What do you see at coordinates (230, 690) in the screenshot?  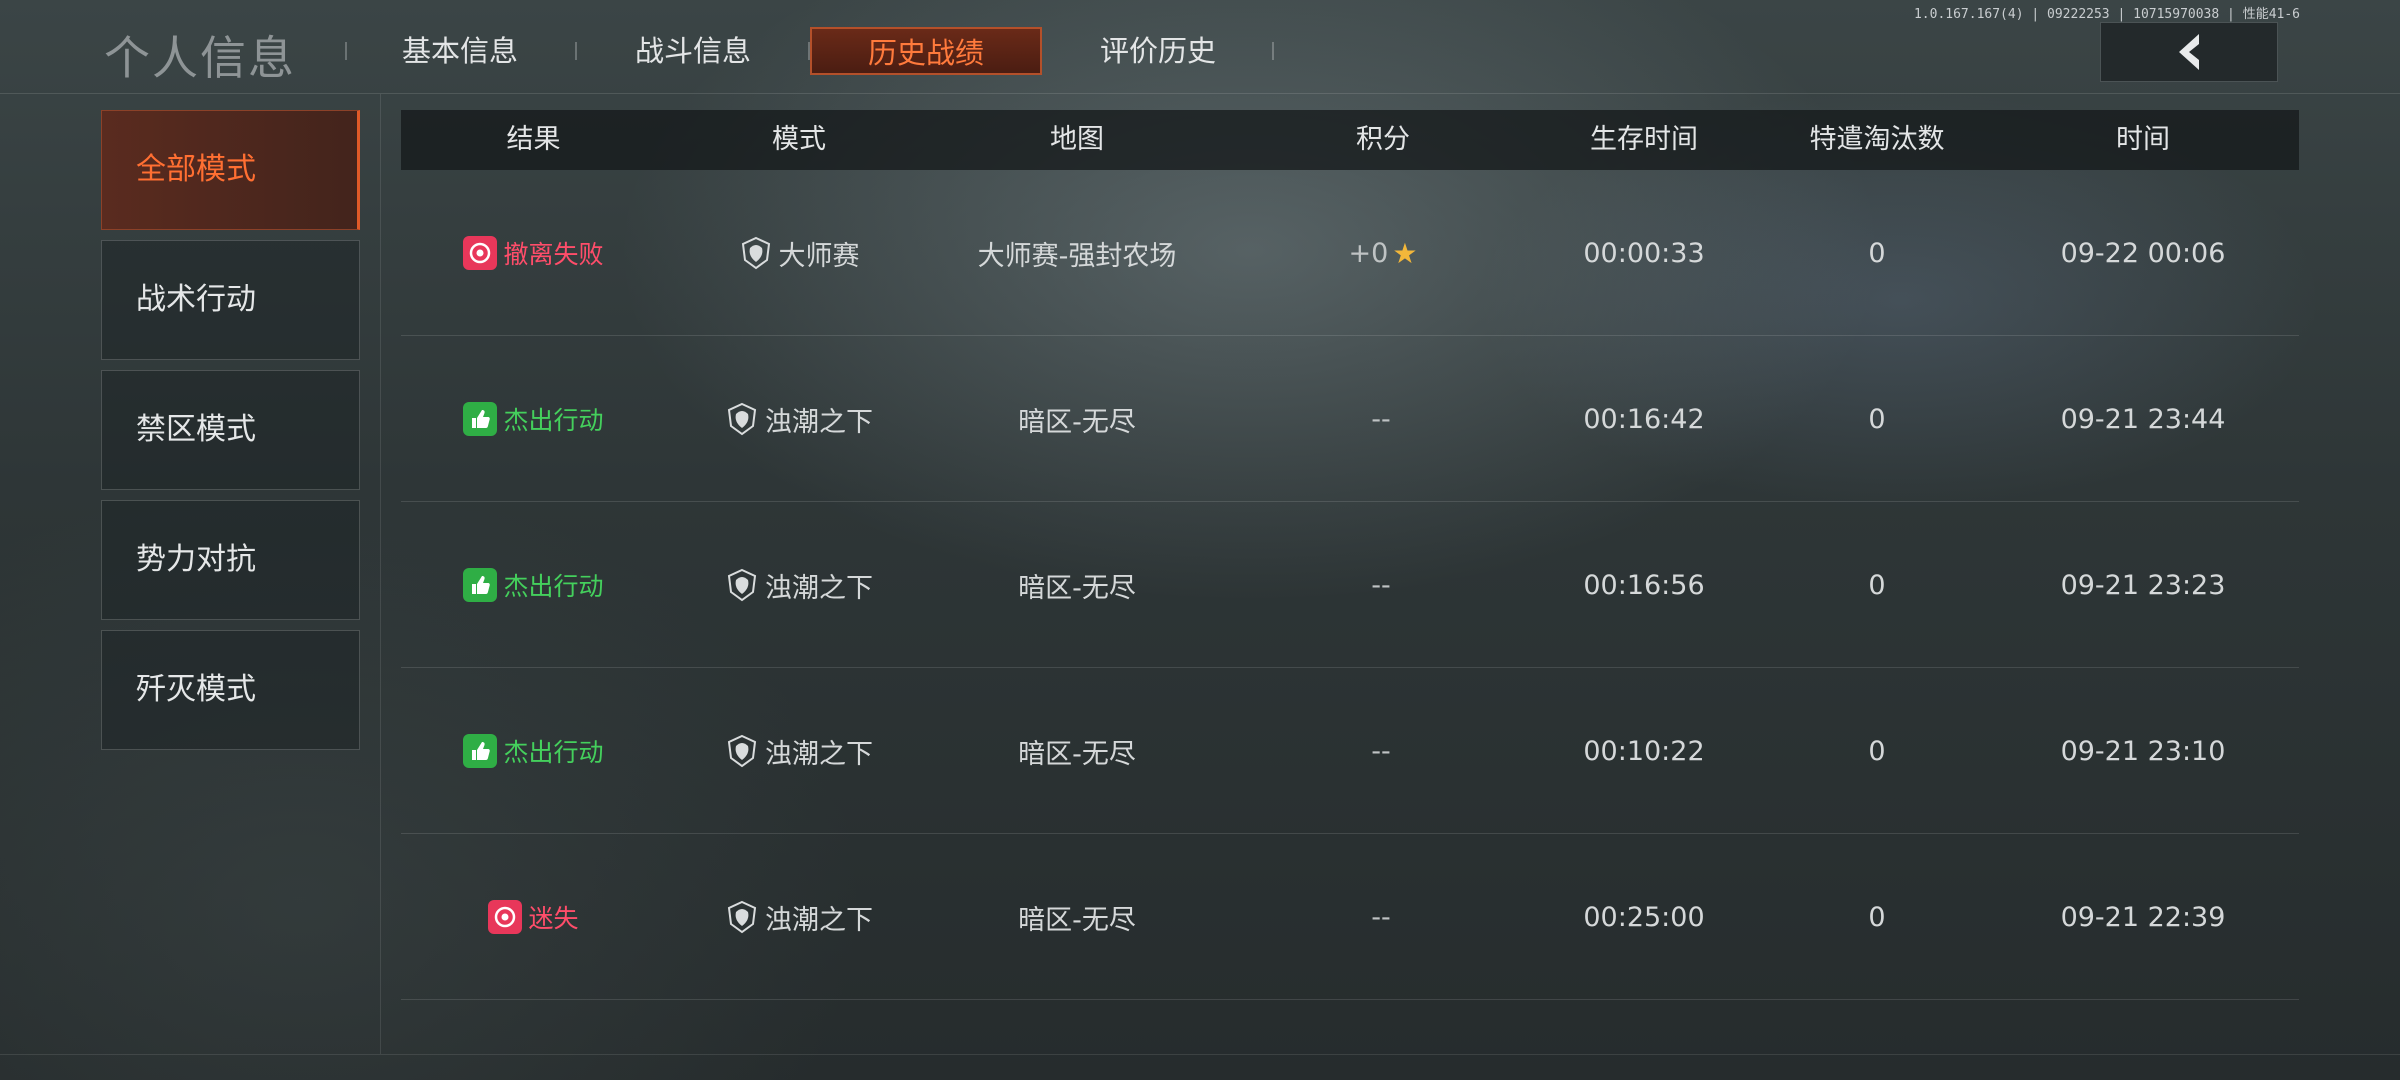 I see `sidebar-item-annihilation: 歼灭模式` at bounding box center [230, 690].